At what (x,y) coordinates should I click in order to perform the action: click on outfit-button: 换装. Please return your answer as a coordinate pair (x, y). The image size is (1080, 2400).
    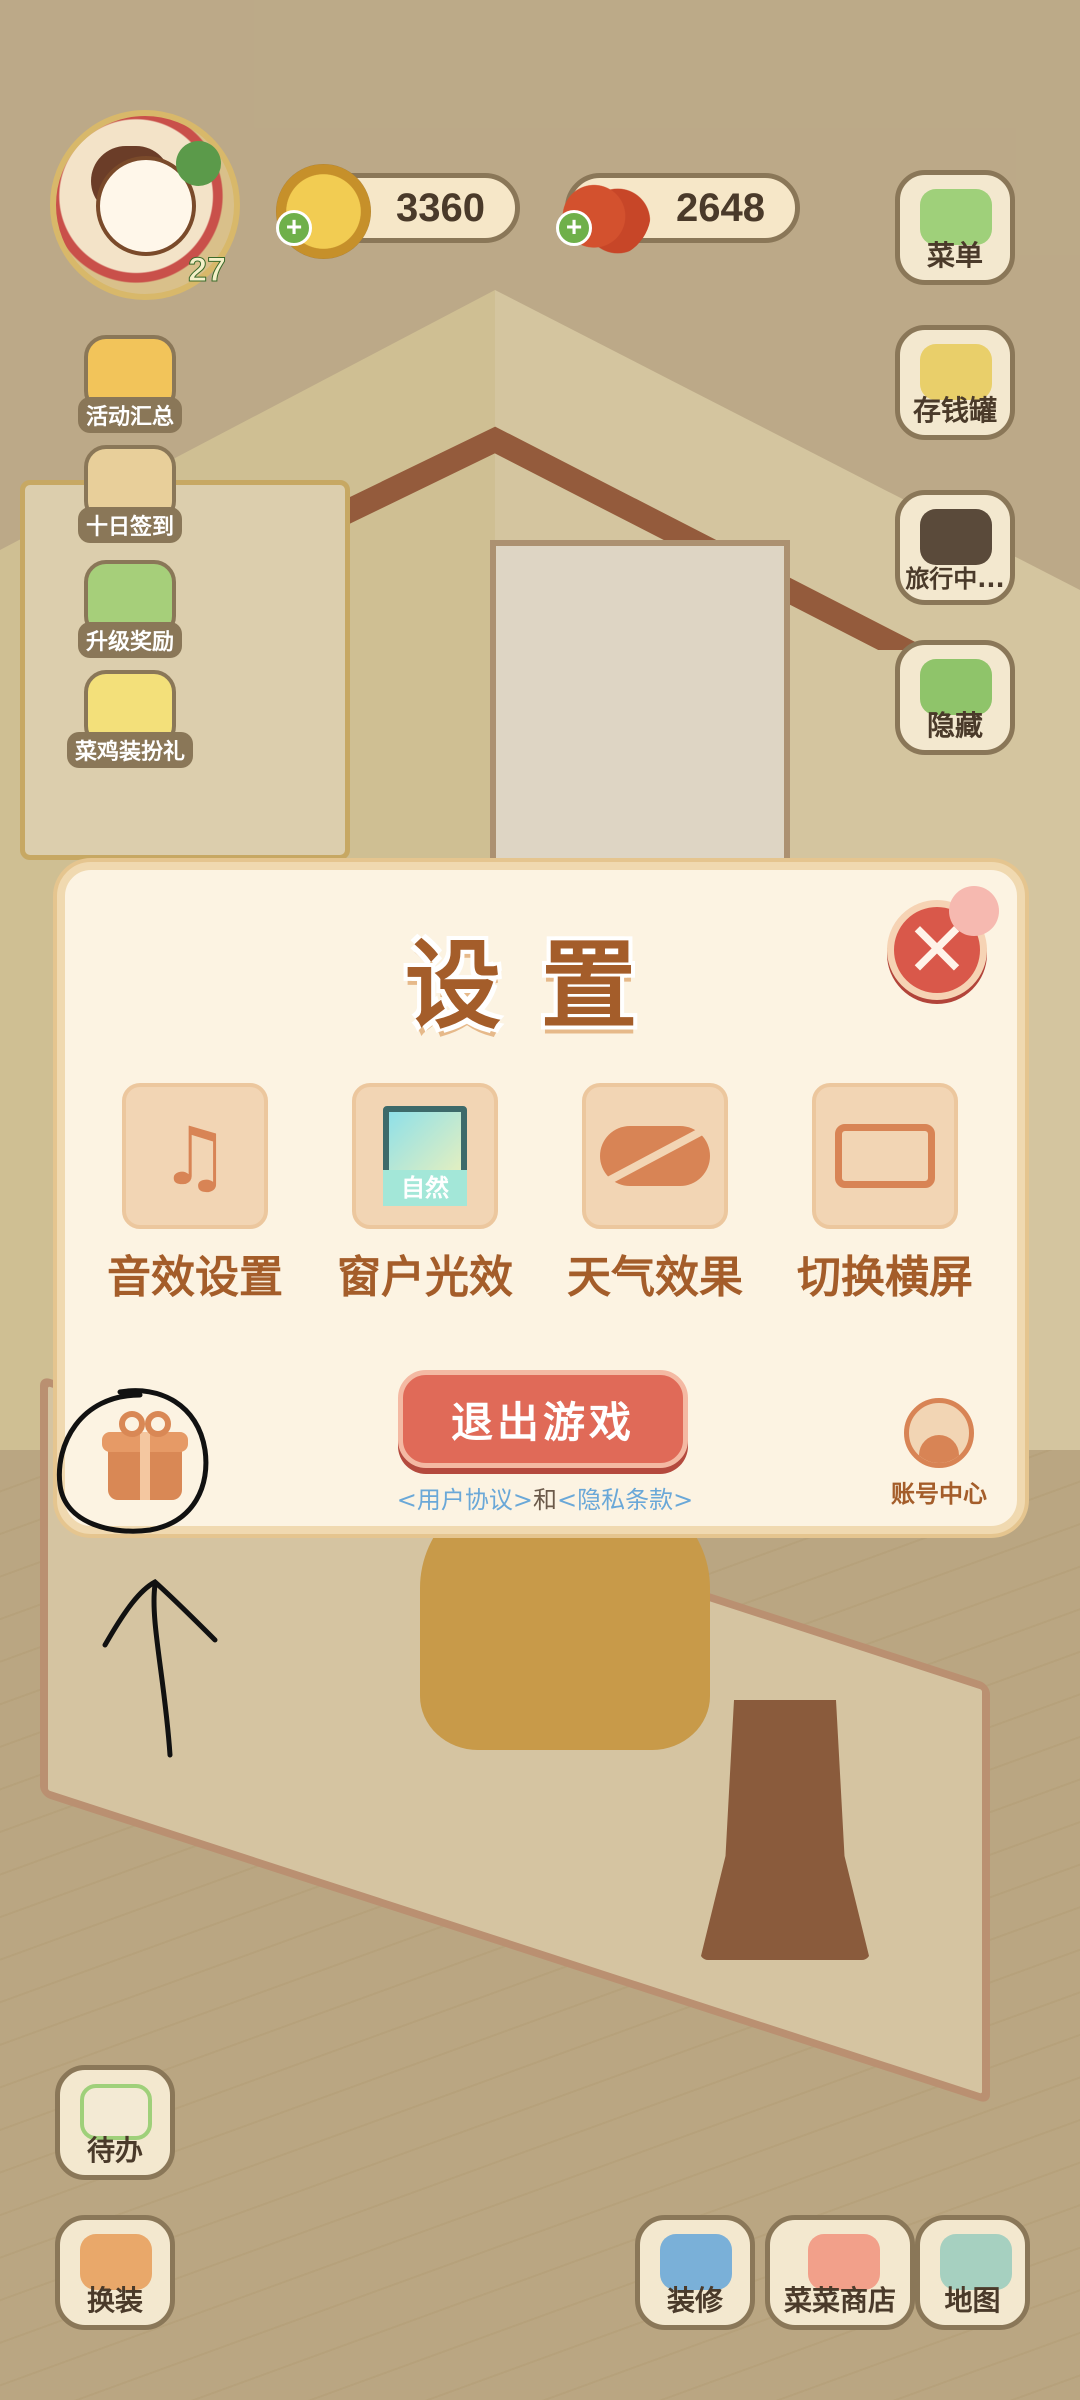
    Looking at the image, I should click on (115, 2272).